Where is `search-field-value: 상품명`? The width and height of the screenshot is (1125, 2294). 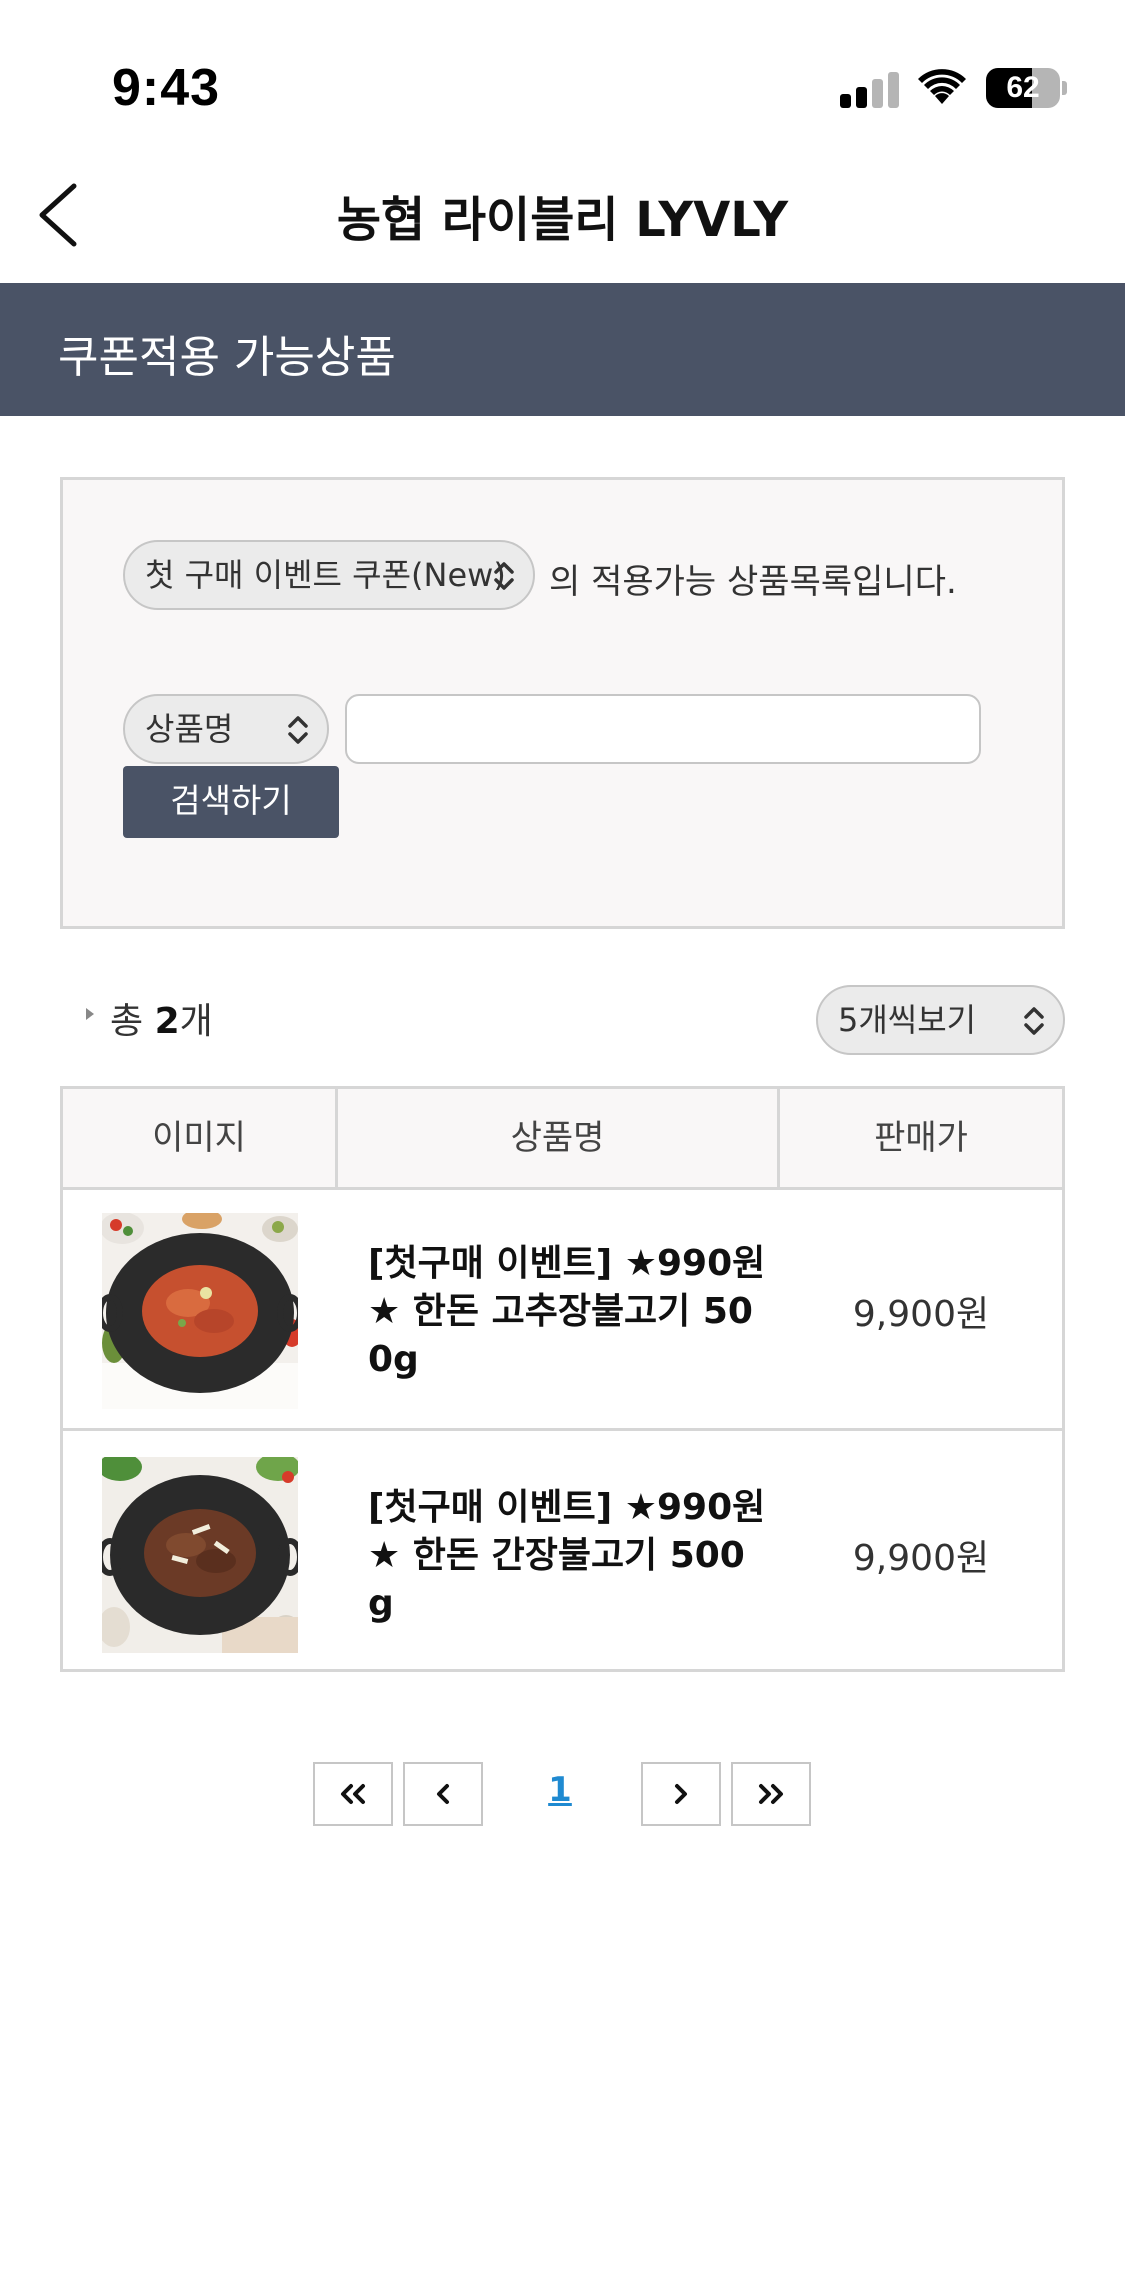 search-field-value: 상품명 is located at coordinates (189, 729).